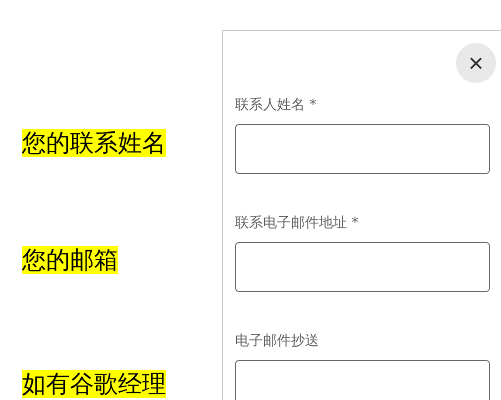 The height and width of the screenshot is (400, 501). Describe the element at coordinates (94, 143) in the screenshot. I see `highlighted-note: 您的联系姓名` at that location.